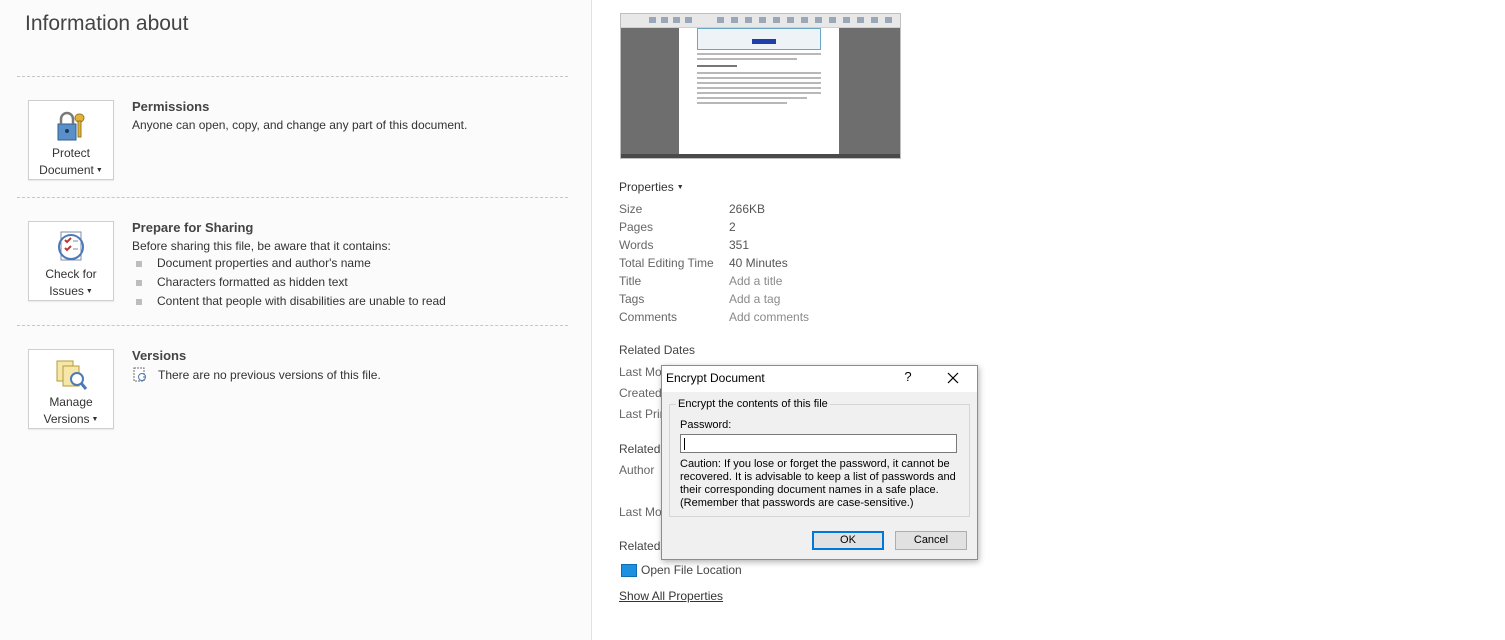  I want to click on property-value: 2, so click(732, 227).